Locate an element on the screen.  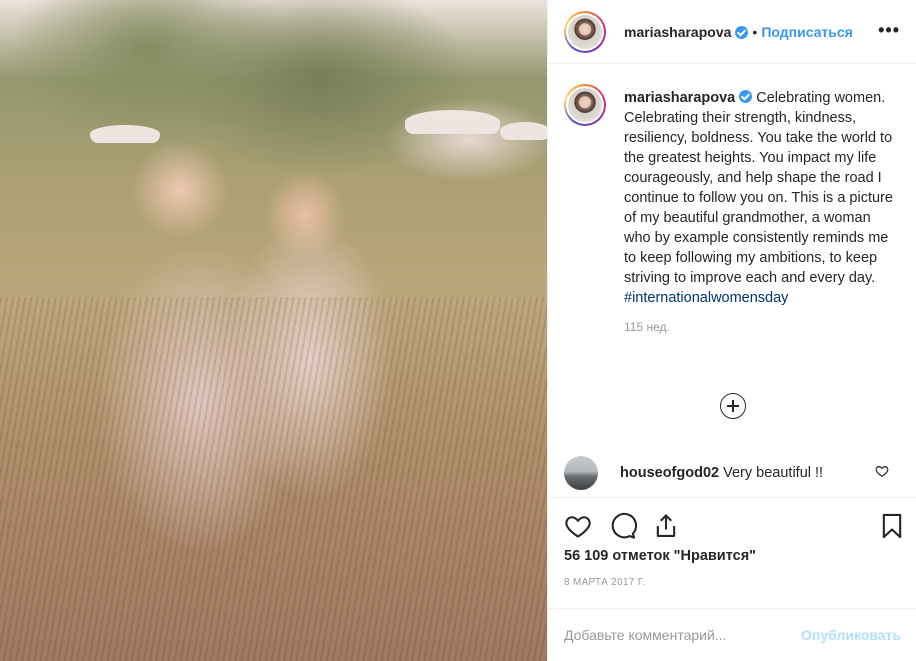
bookmark-icon is located at coordinates (892, 526).